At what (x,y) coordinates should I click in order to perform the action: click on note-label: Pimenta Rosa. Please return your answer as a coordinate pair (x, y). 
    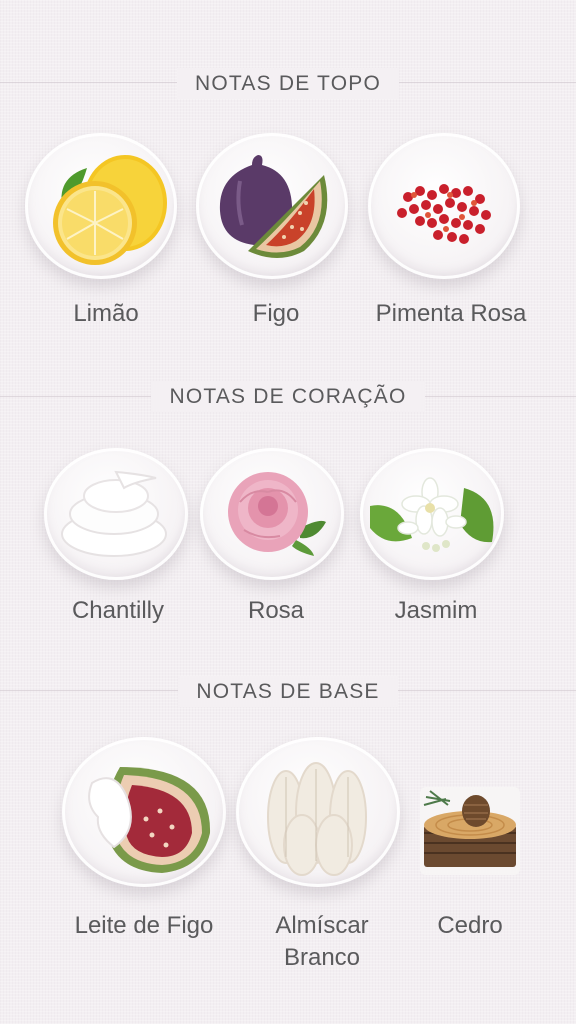
    Looking at the image, I should click on (451, 313).